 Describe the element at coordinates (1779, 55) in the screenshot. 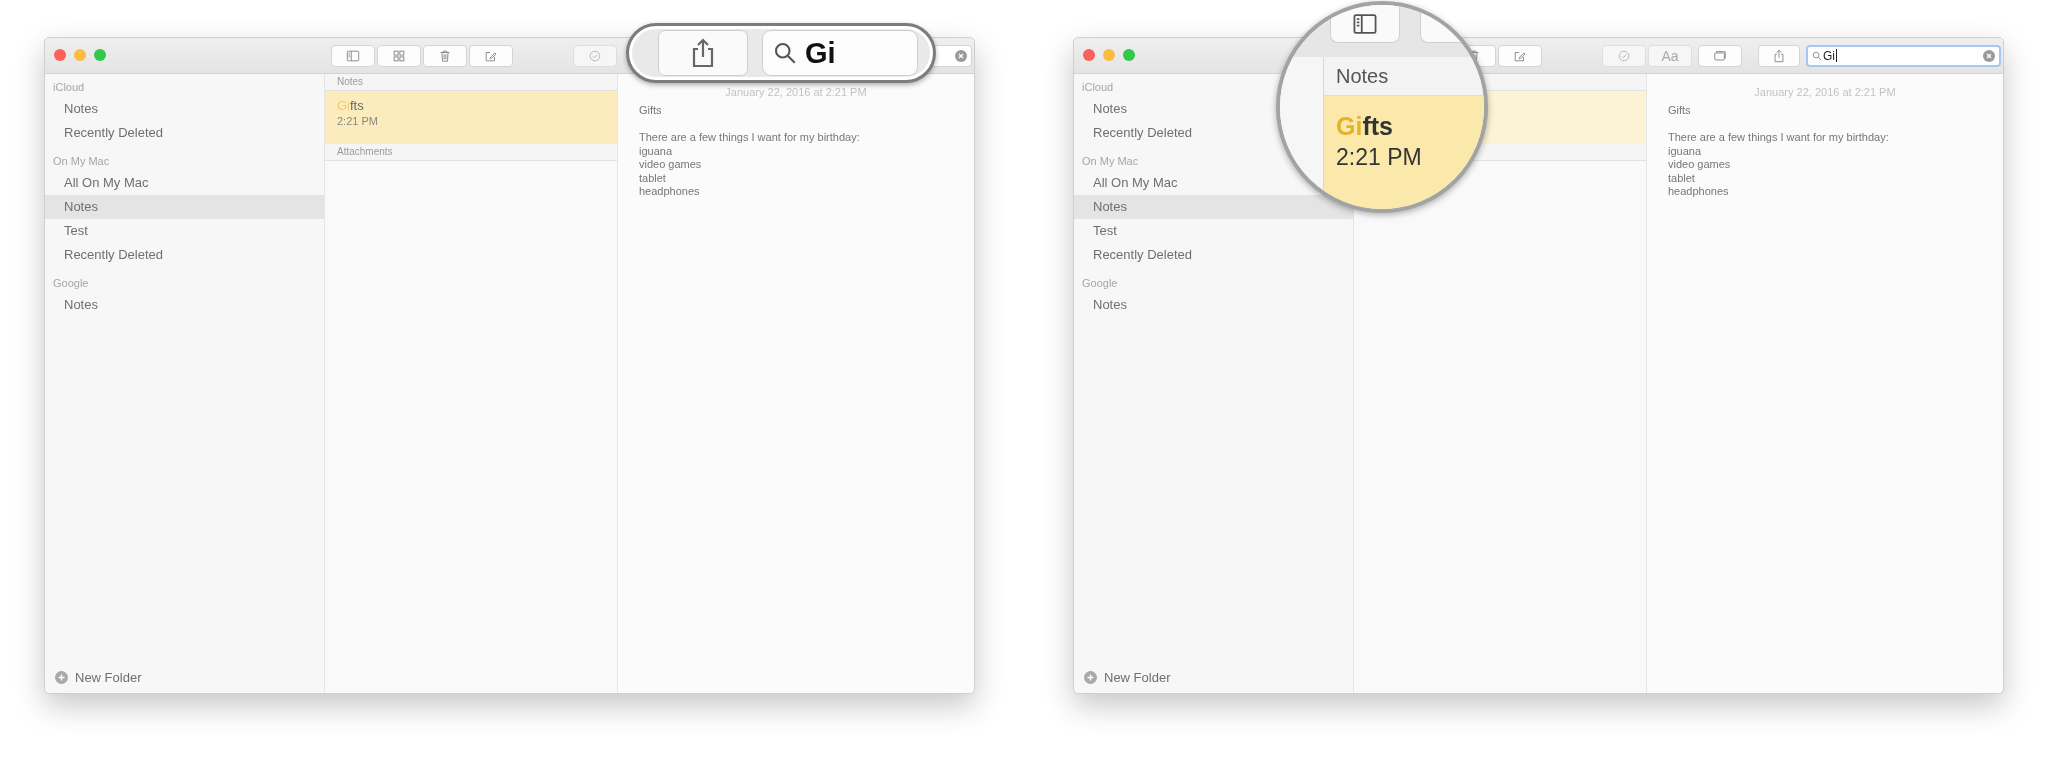

I see `share-icon` at that location.